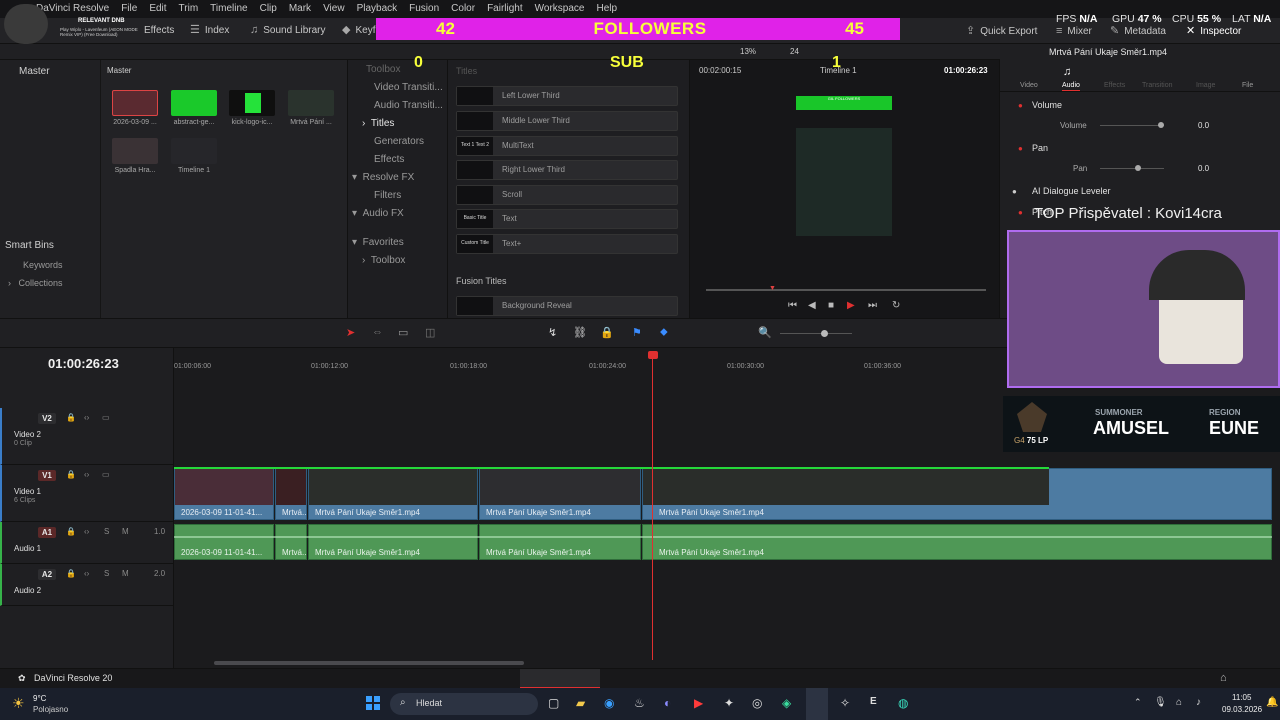 The width and height of the screenshot is (1280, 720). What do you see at coordinates (1001, 32) in the screenshot?
I see `quick-export-button: ⇪ Quick Export` at bounding box center [1001, 32].